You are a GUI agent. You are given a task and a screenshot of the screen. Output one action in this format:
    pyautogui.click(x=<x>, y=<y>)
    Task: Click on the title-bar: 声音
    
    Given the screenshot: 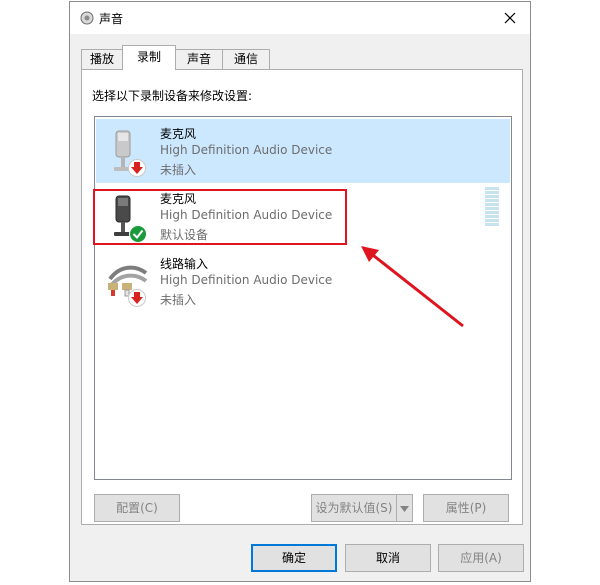 What is the action you would take?
    pyautogui.click(x=300, y=18)
    